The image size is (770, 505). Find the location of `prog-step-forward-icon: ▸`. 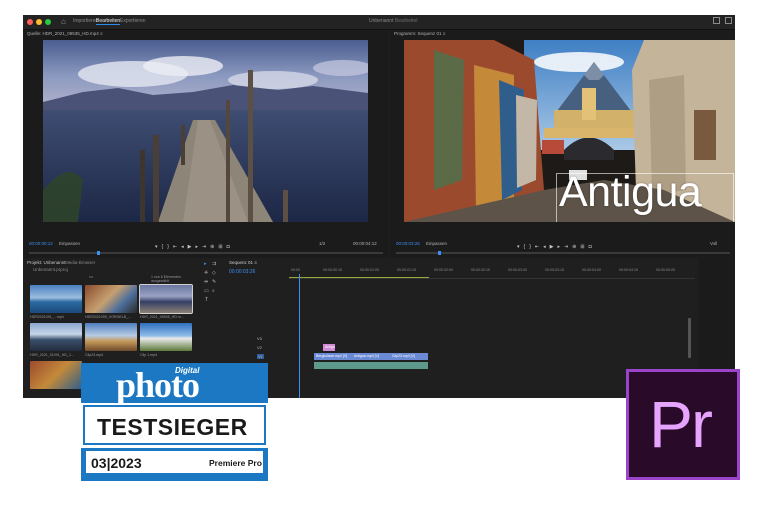

prog-step-forward-icon: ▸ is located at coordinates (558, 247).